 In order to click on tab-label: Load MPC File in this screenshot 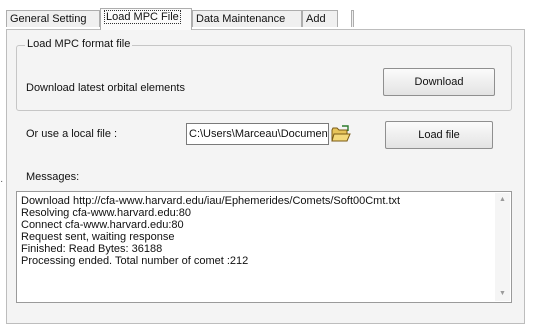, I will do `click(142, 17)`.